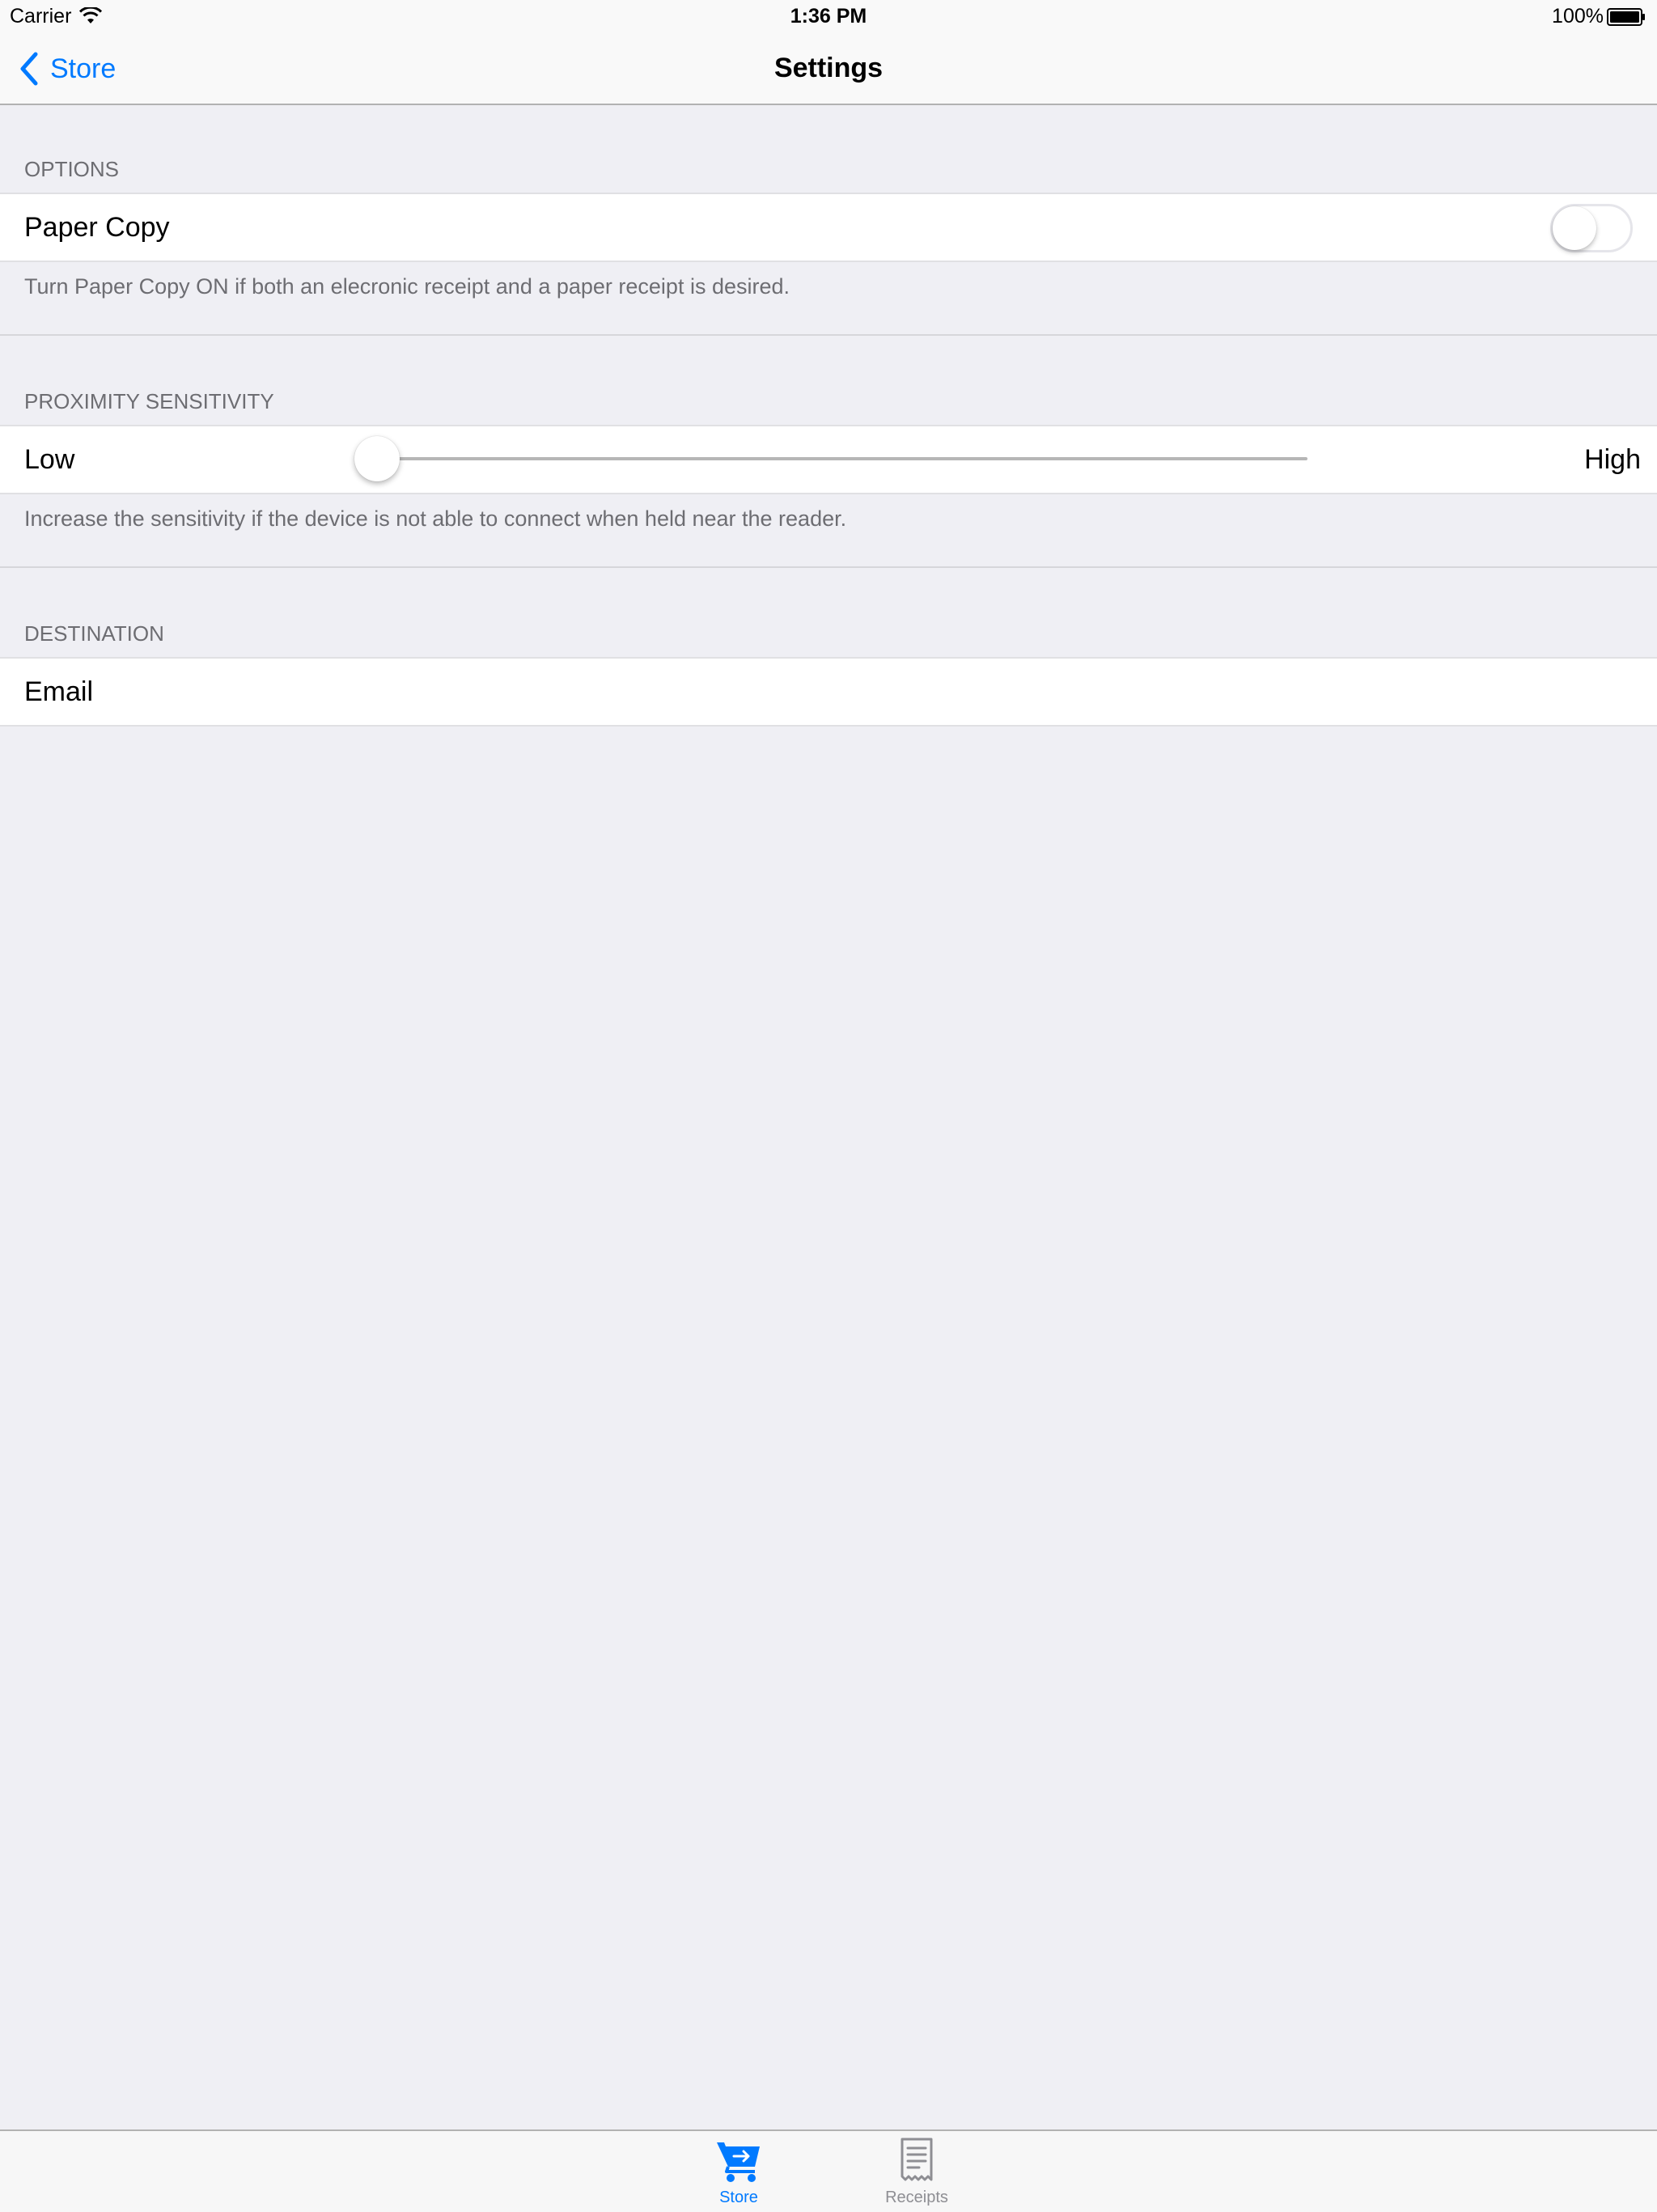  I want to click on email-cell: Email, so click(828, 692).